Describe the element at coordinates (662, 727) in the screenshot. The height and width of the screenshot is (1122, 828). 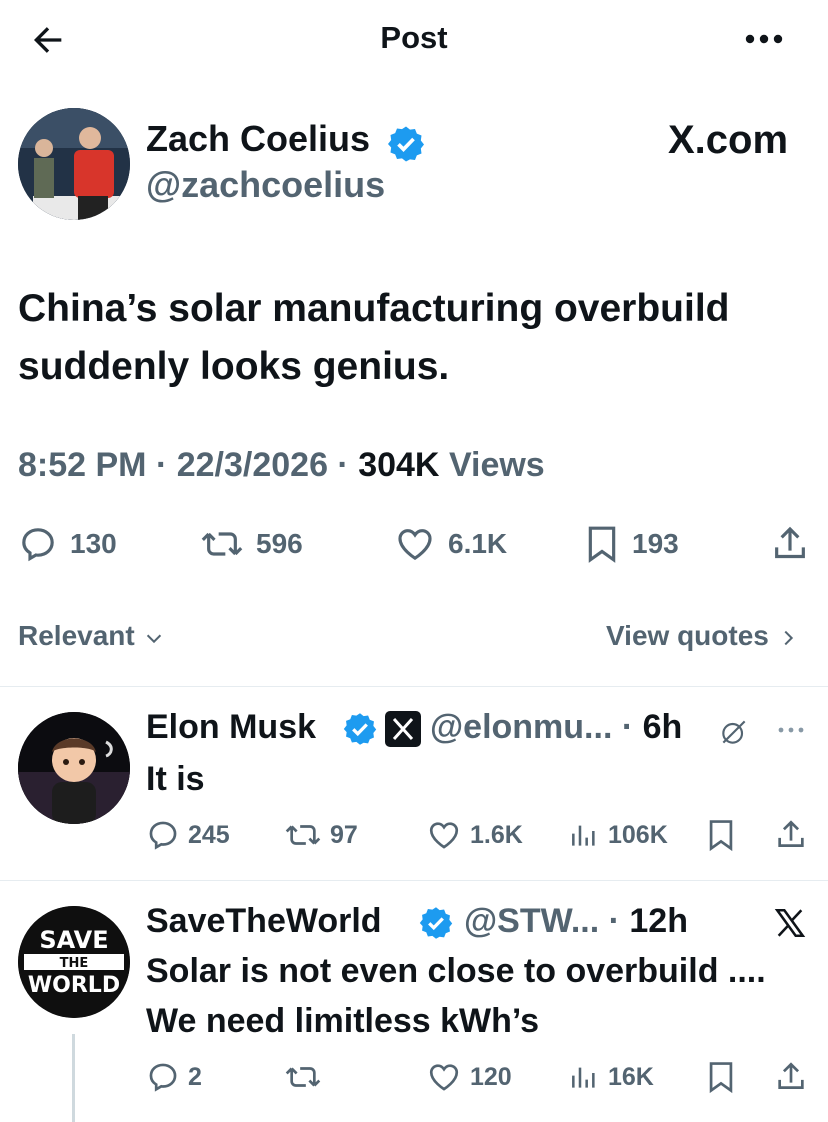
I see `reply-time: 6h` at that location.